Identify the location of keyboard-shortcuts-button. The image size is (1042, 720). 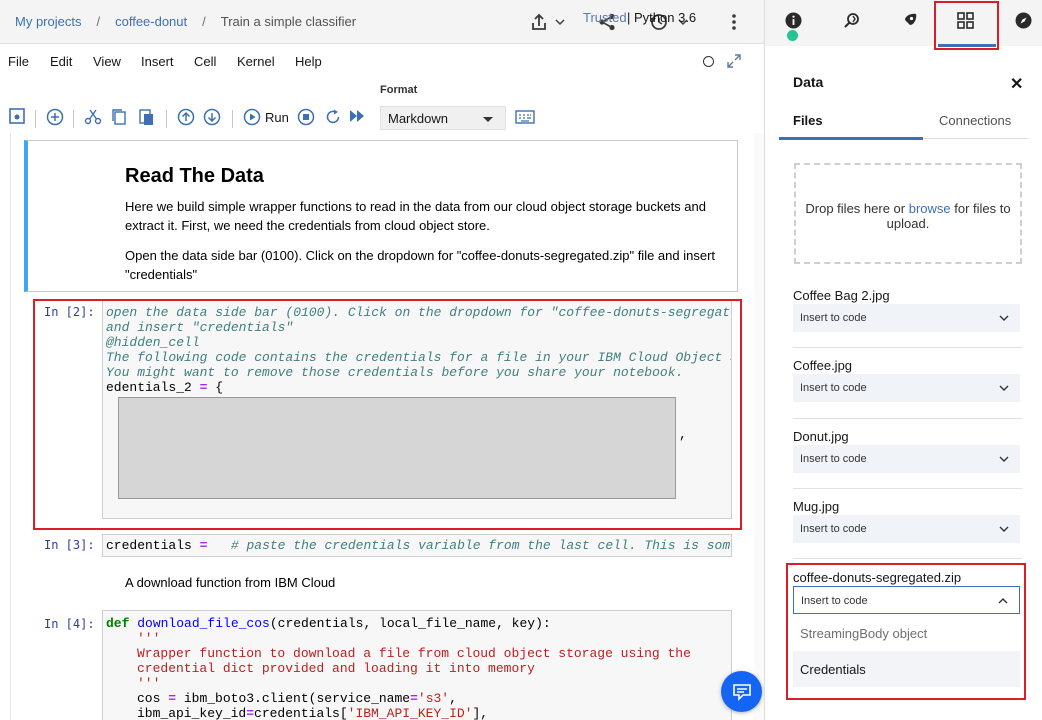
(525, 119).